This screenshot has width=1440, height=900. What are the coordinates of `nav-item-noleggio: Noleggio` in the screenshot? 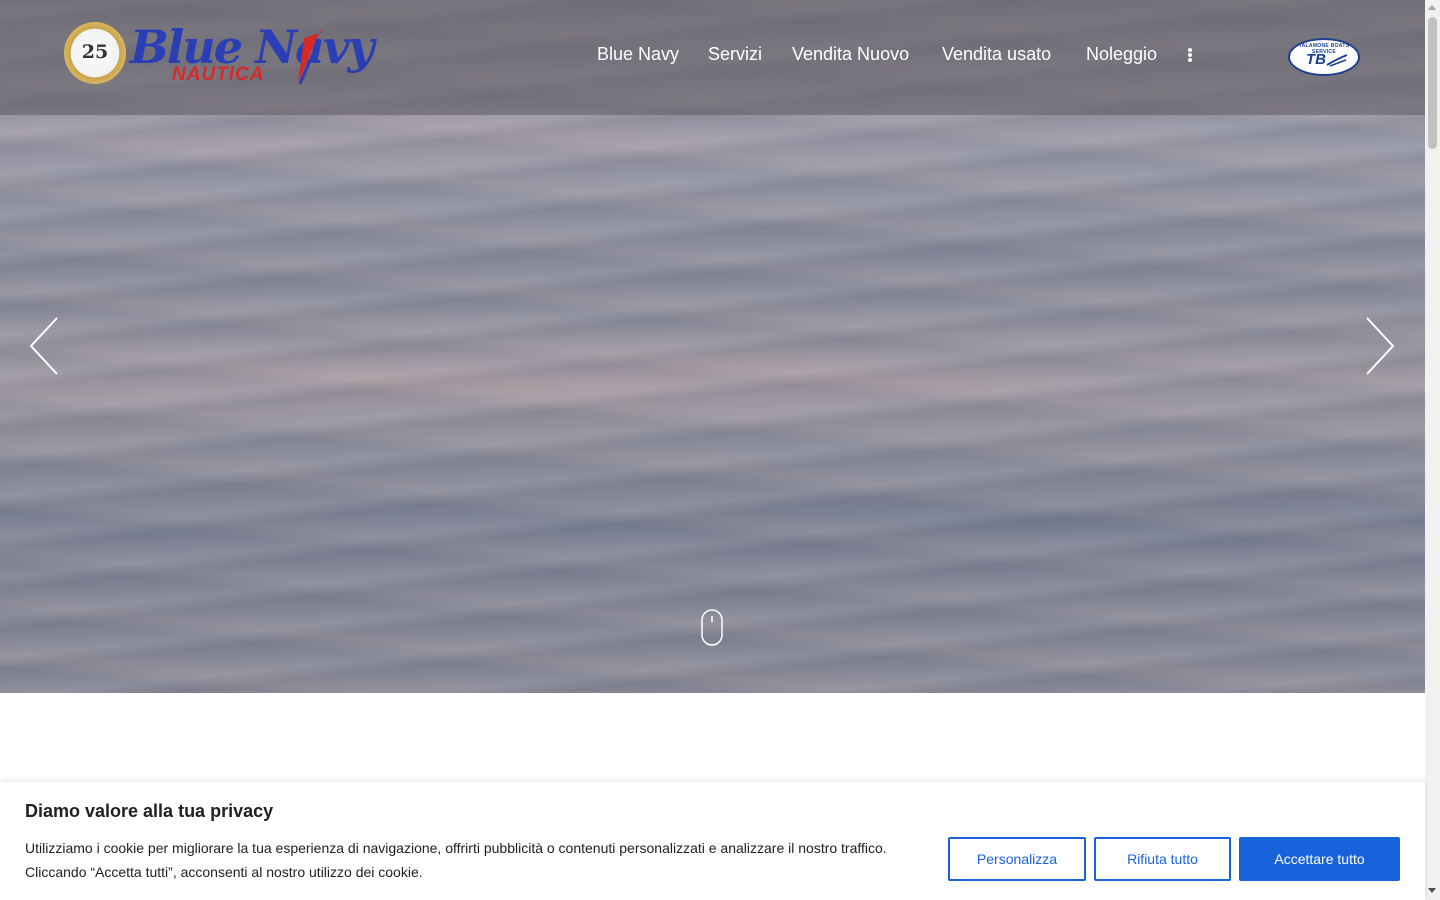 It's located at (1121, 54).